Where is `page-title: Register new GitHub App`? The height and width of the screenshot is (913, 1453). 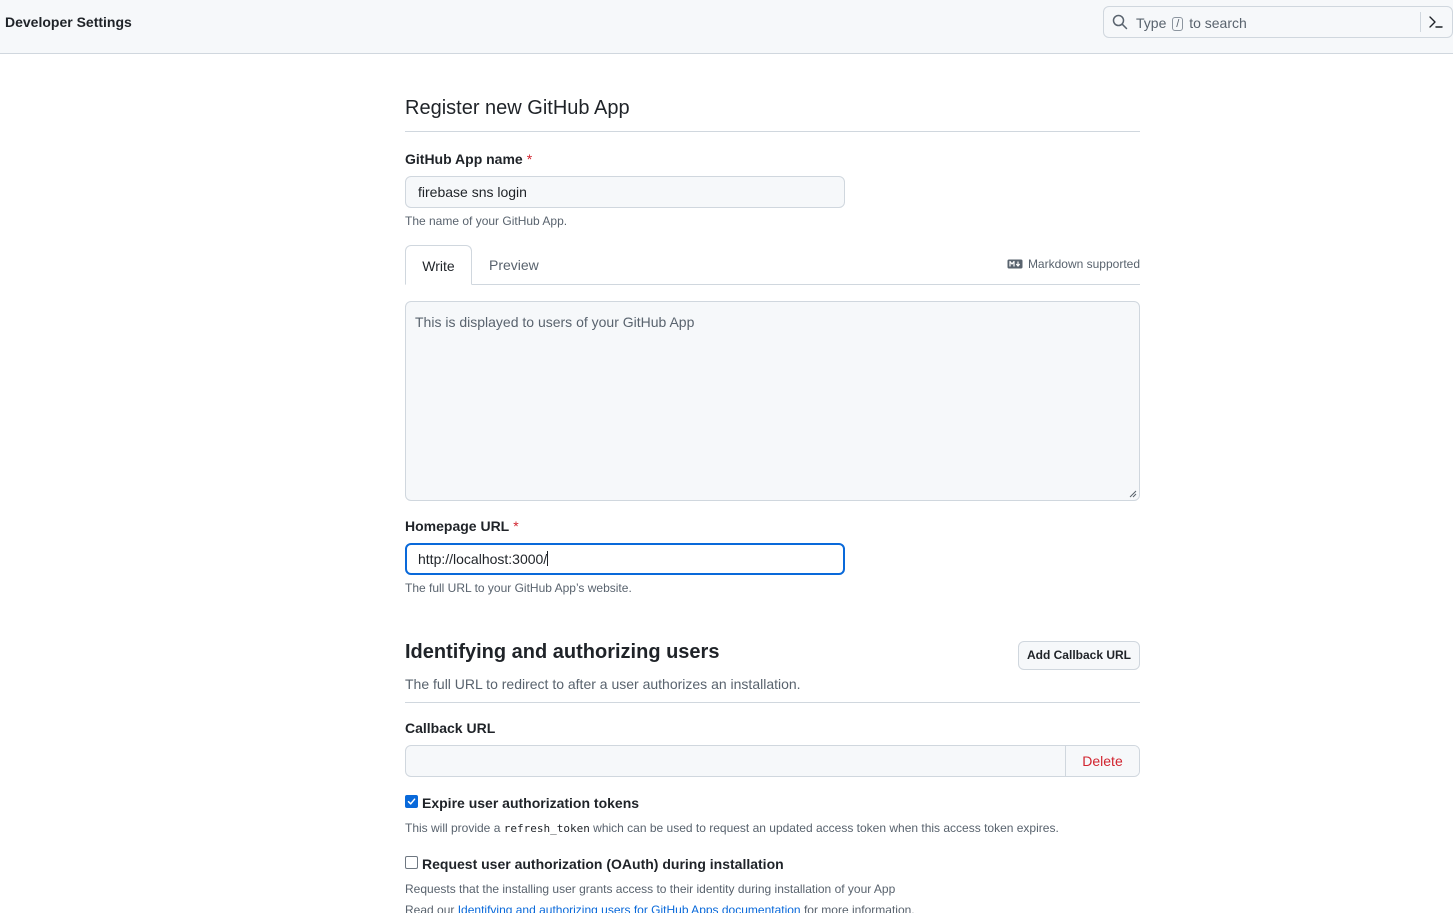
page-title: Register new GitHub App is located at coordinates (517, 108).